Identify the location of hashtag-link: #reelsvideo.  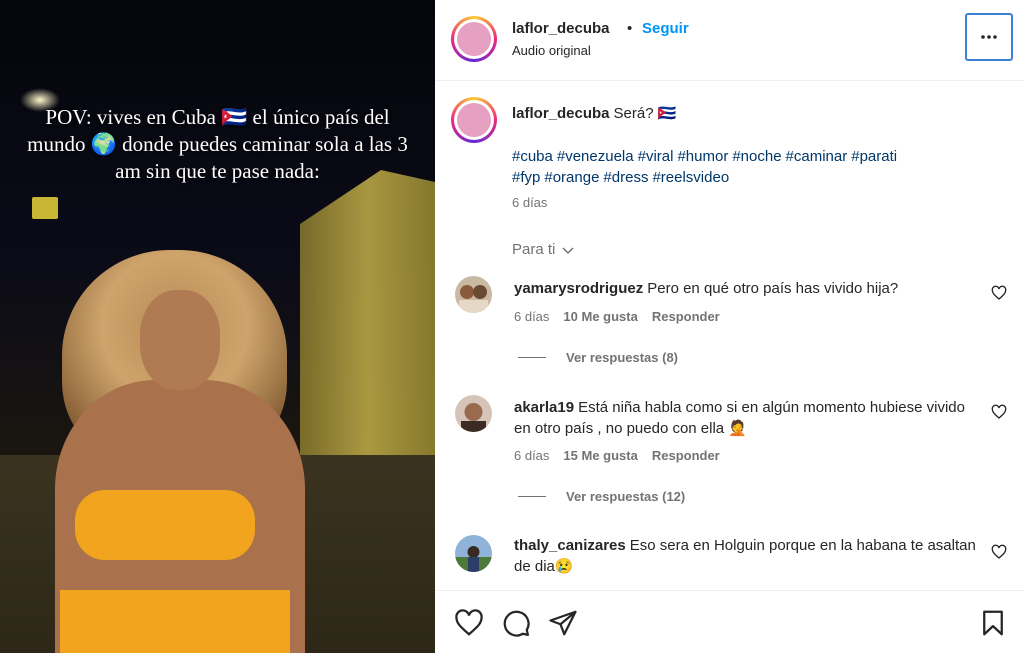
(690, 177).